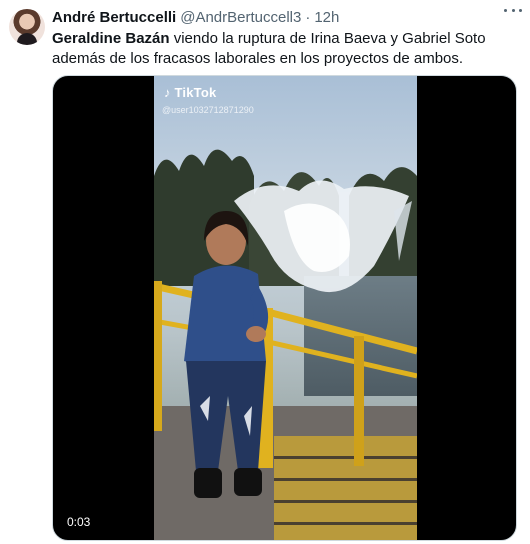  What do you see at coordinates (79, 522) in the screenshot?
I see `video-duration-badge: 0:03` at bounding box center [79, 522].